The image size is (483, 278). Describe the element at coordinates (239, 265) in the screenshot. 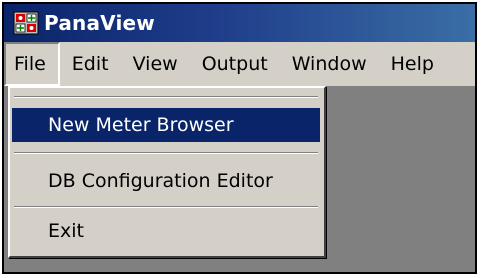

I see `mdi-workspace-bottom` at that location.